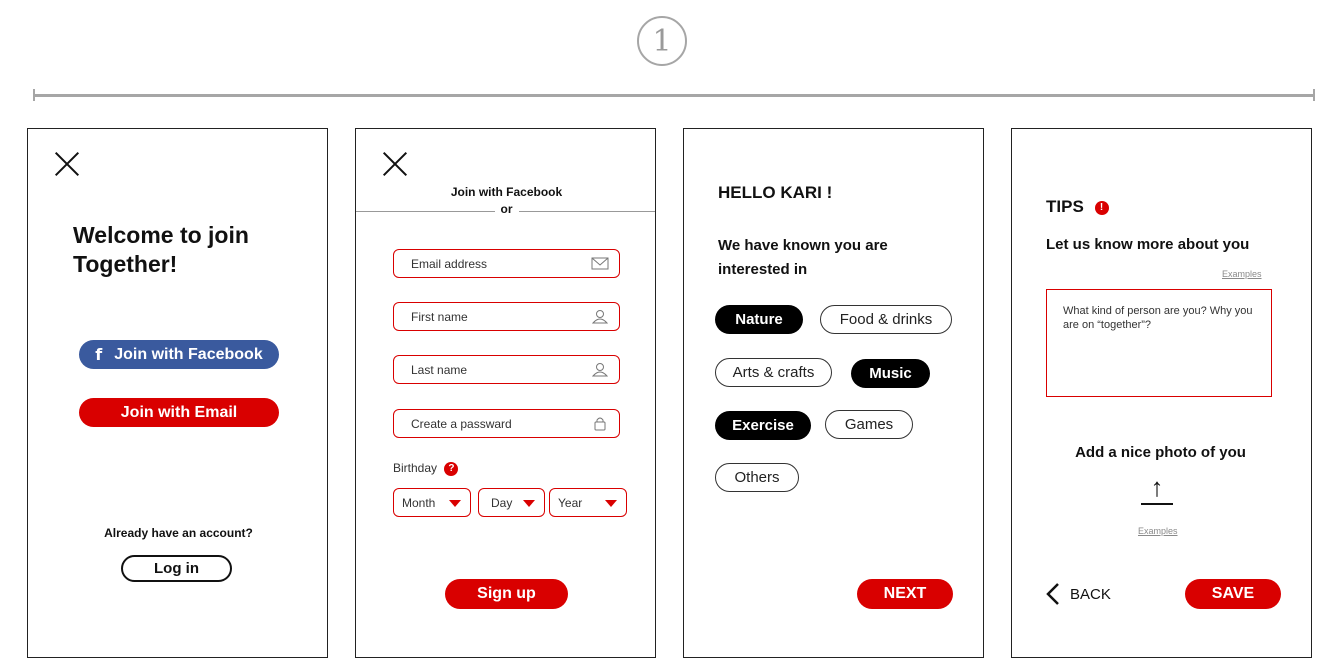 This screenshot has width=1325, height=658. What do you see at coordinates (759, 319) in the screenshot?
I see `interest-tag-nature: Nature` at bounding box center [759, 319].